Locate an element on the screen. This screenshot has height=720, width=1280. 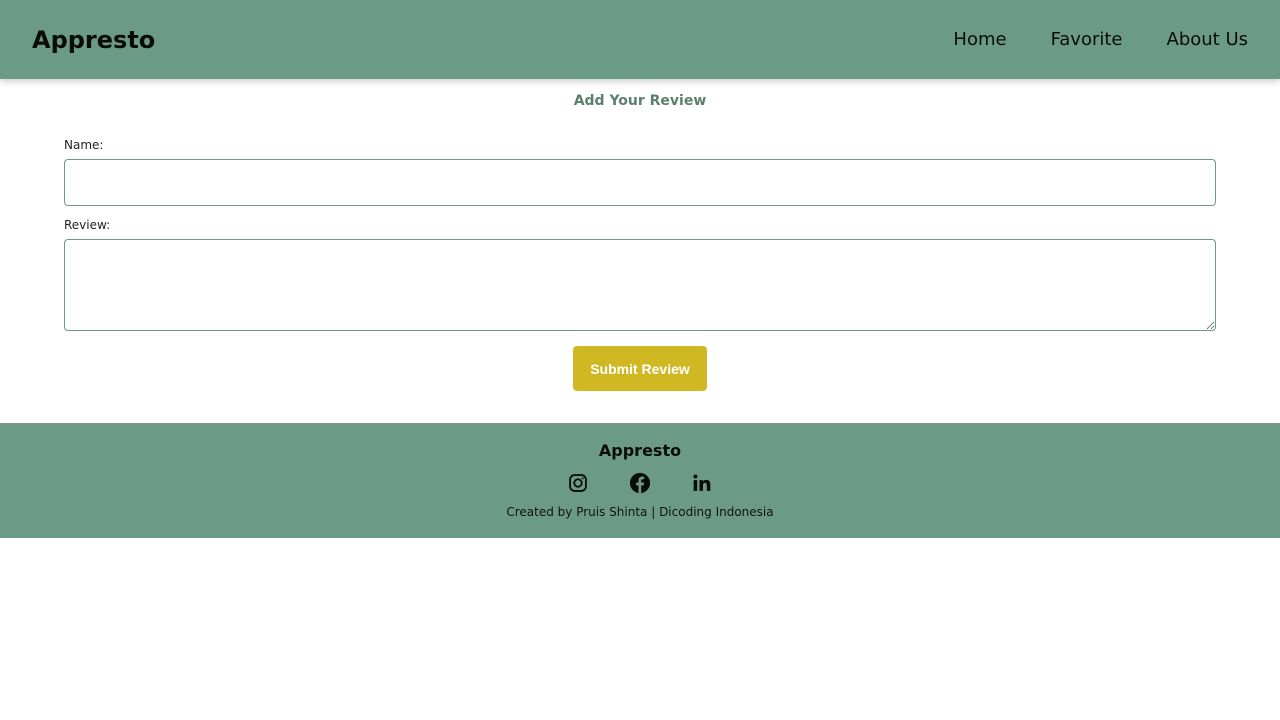
form-title: Add Your Review is located at coordinates (640, 101).